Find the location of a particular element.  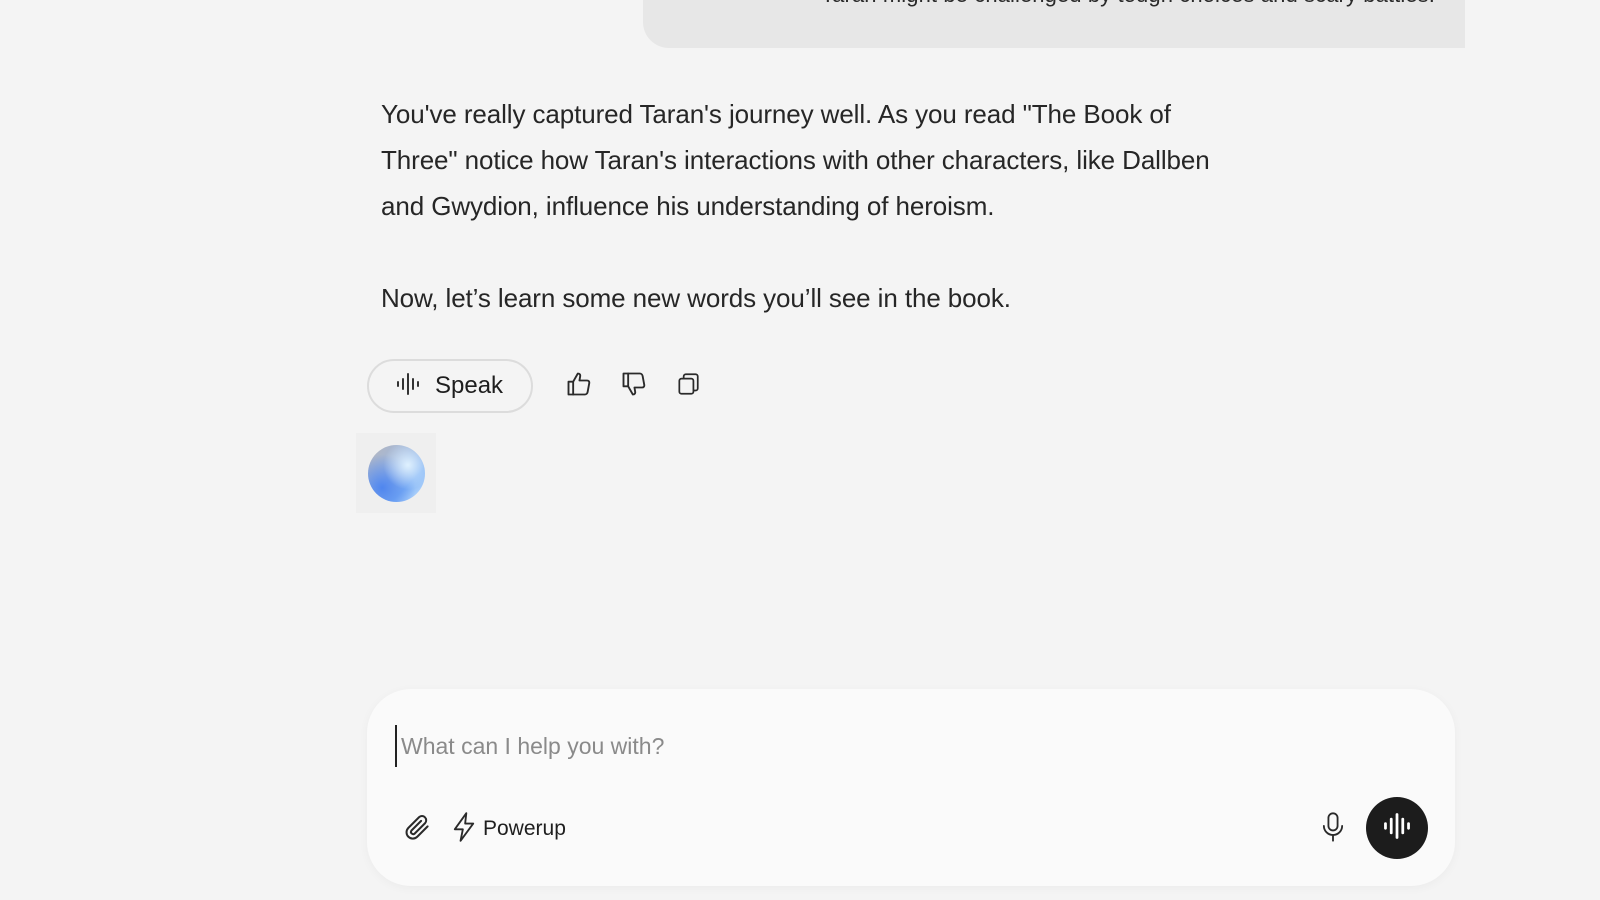

like-button is located at coordinates (579, 386).